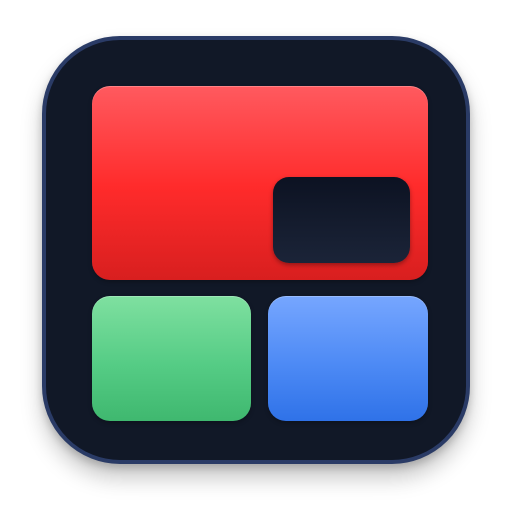 This screenshot has height=512, width=512. Describe the element at coordinates (348, 358) in the screenshot. I see `bottom-right-panel` at that location.